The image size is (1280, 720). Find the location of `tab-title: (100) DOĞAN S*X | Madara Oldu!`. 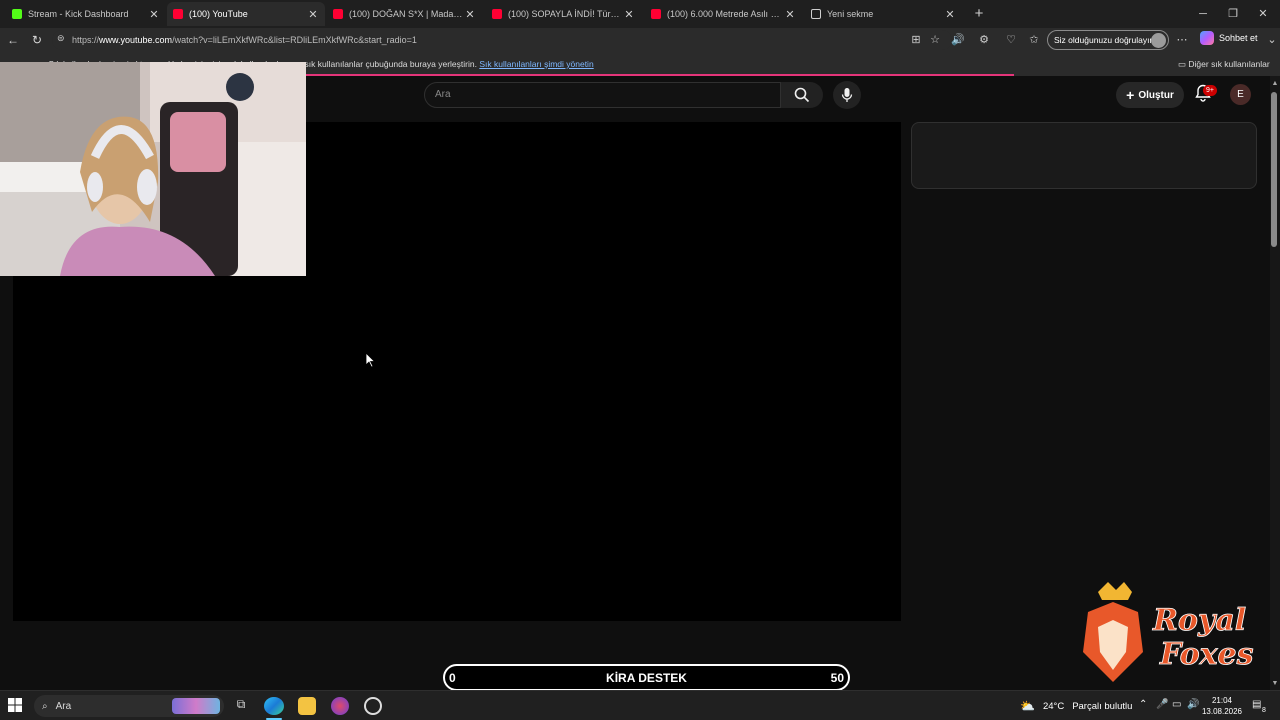

tab-title: (100) DOĞAN S*X | Madara Oldu! is located at coordinates (406, 14).